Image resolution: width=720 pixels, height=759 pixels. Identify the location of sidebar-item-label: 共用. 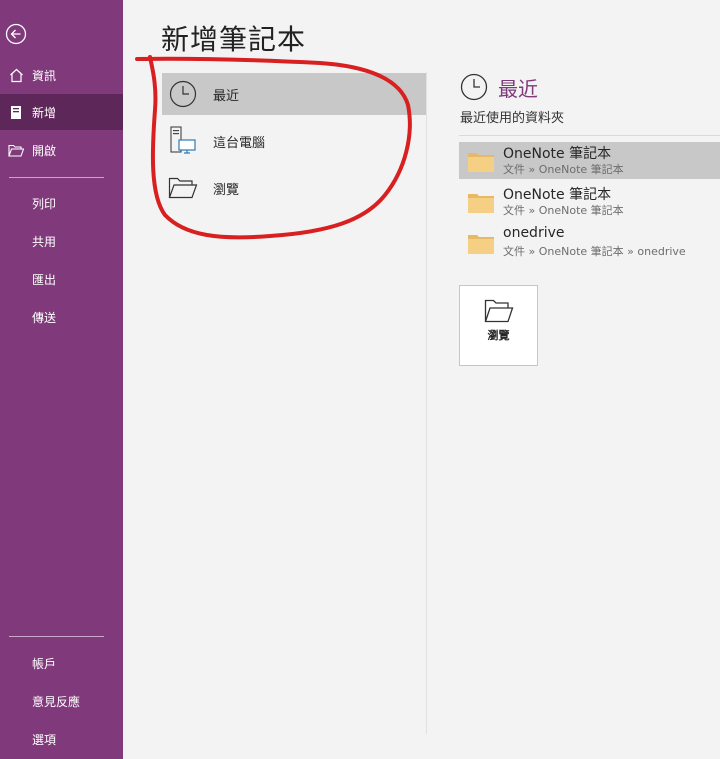
(44, 241).